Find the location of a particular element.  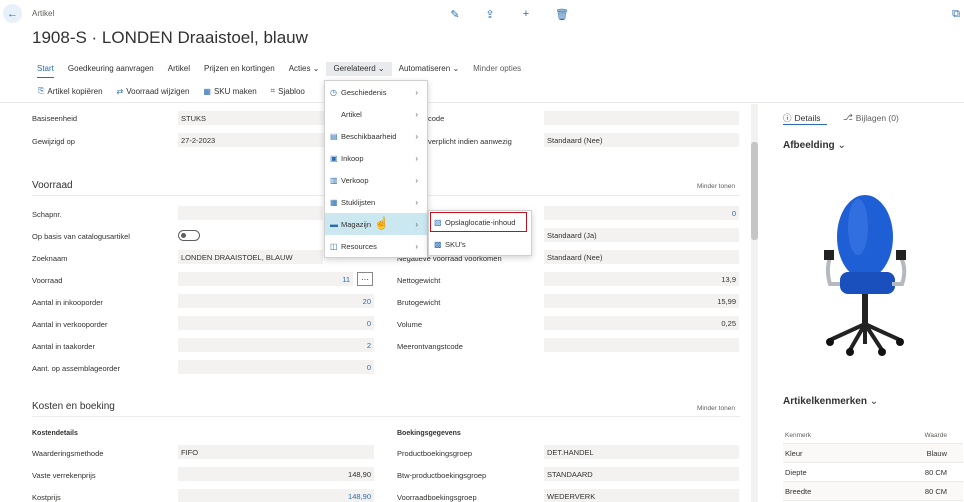

job-qty-field: 2 is located at coordinates (276, 345).